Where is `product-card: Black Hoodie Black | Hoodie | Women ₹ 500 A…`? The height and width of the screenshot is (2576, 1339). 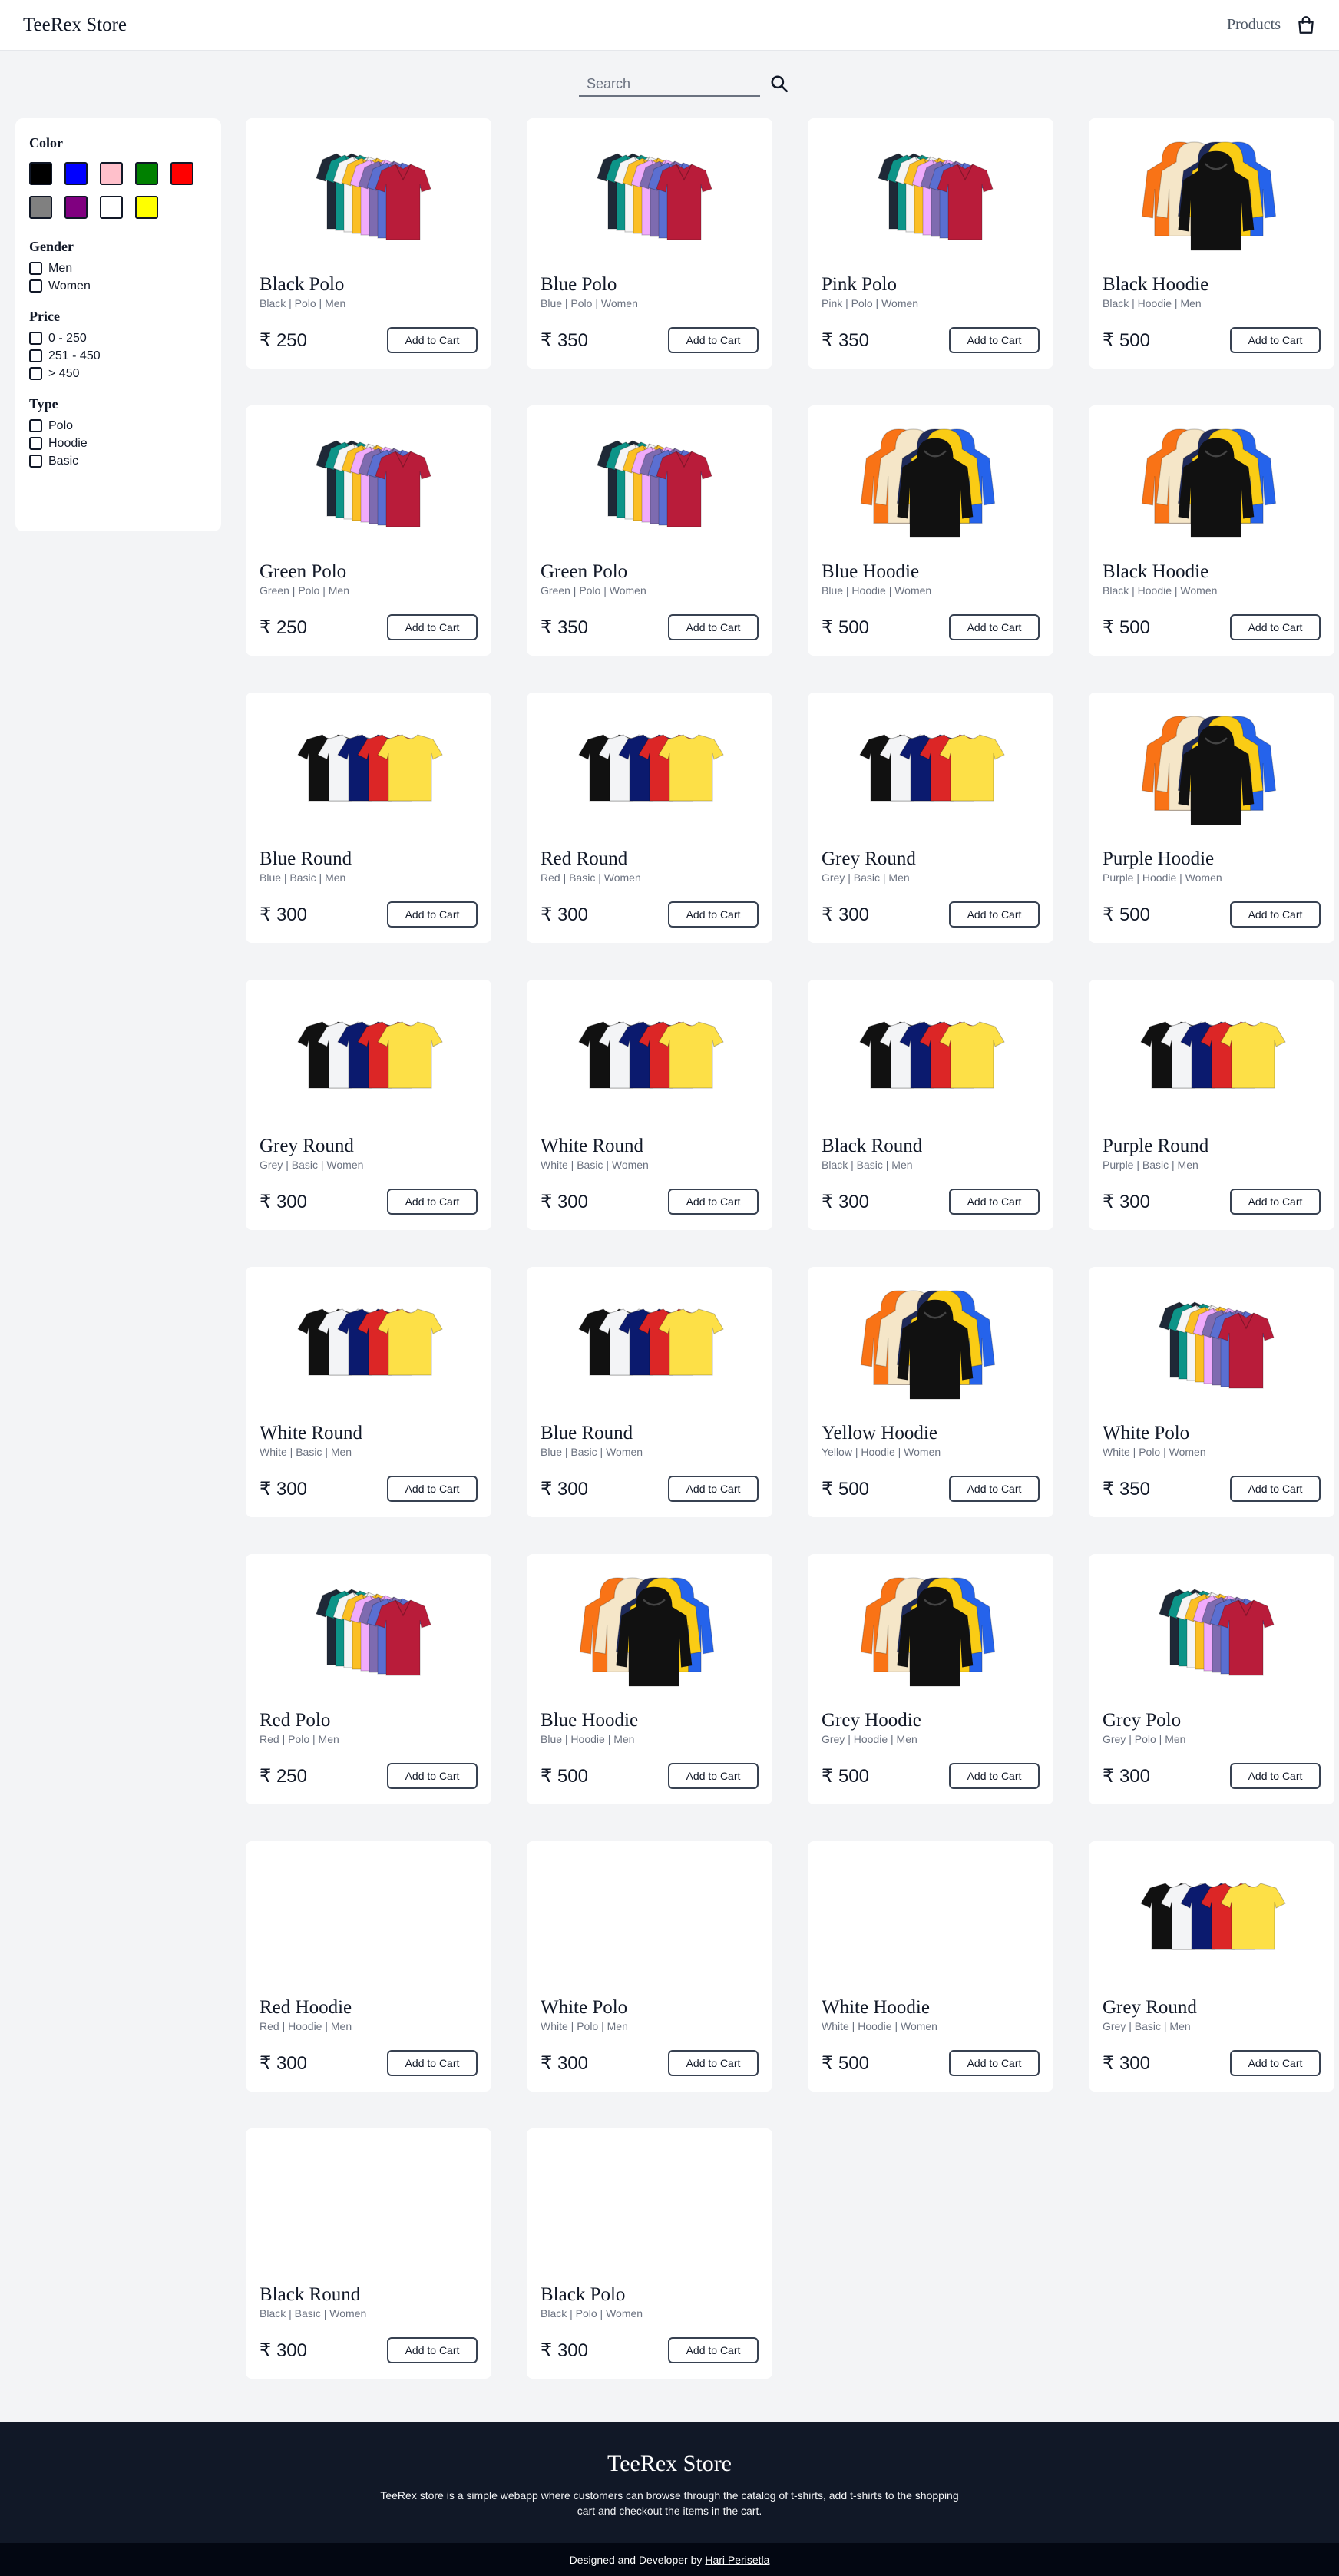 product-card: Black Hoodie Black | Hoodie | Women ₹ 500 A… is located at coordinates (1211, 530).